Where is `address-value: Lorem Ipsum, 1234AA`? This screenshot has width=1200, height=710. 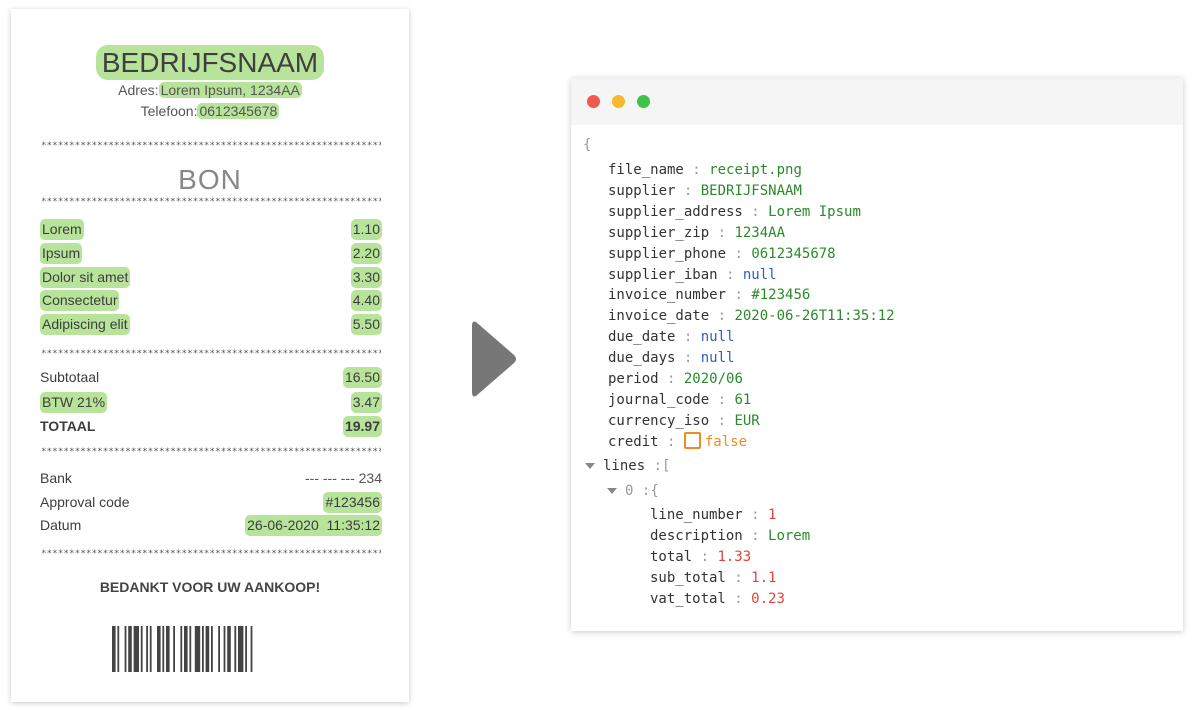 address-value: Lorem Ipsum, 1234AA is located at coordinates (230, 90).